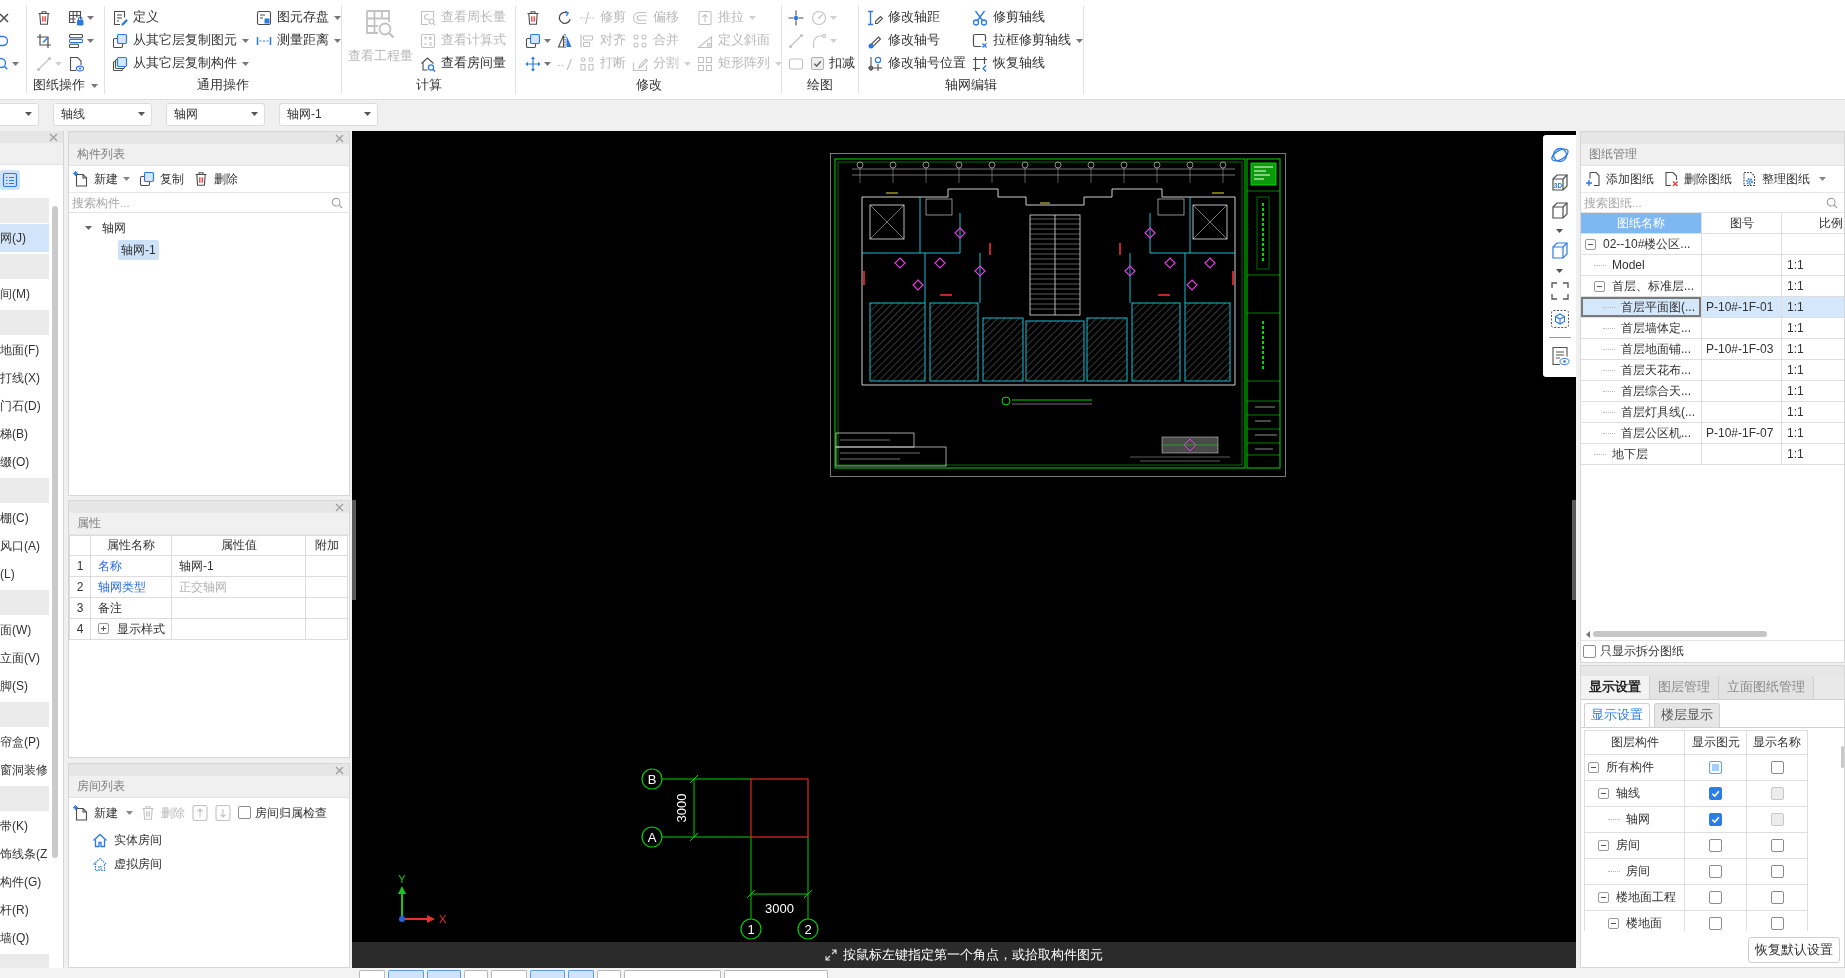 This screenshot has height=978, width=1845. Describe the element at coordinates (328, 114) in the screenshot. I see `dropdown: 轴网-1` at that location.